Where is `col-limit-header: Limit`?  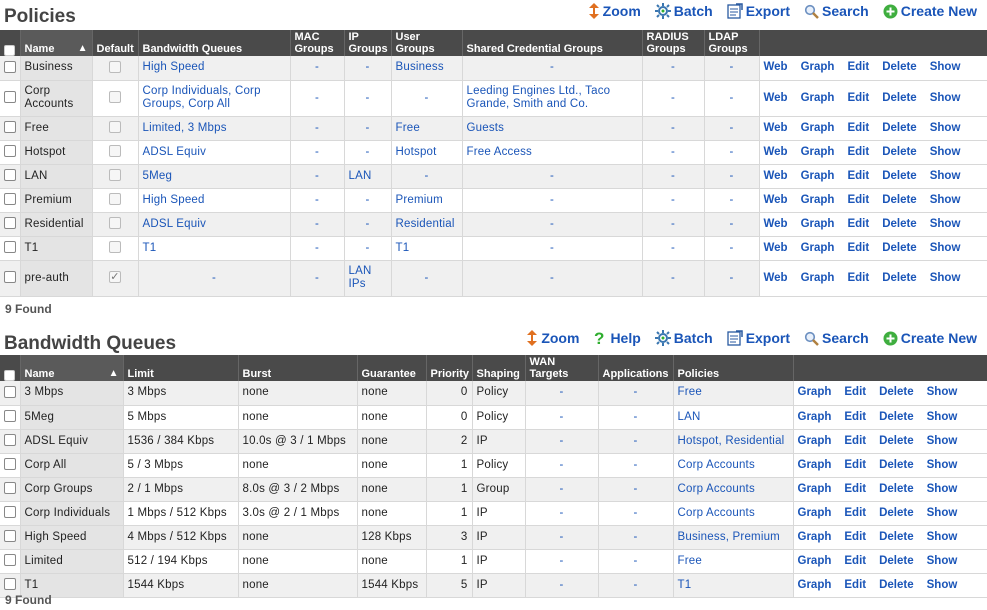
col-limit-header: Limit is located at coordinates (181, 368).